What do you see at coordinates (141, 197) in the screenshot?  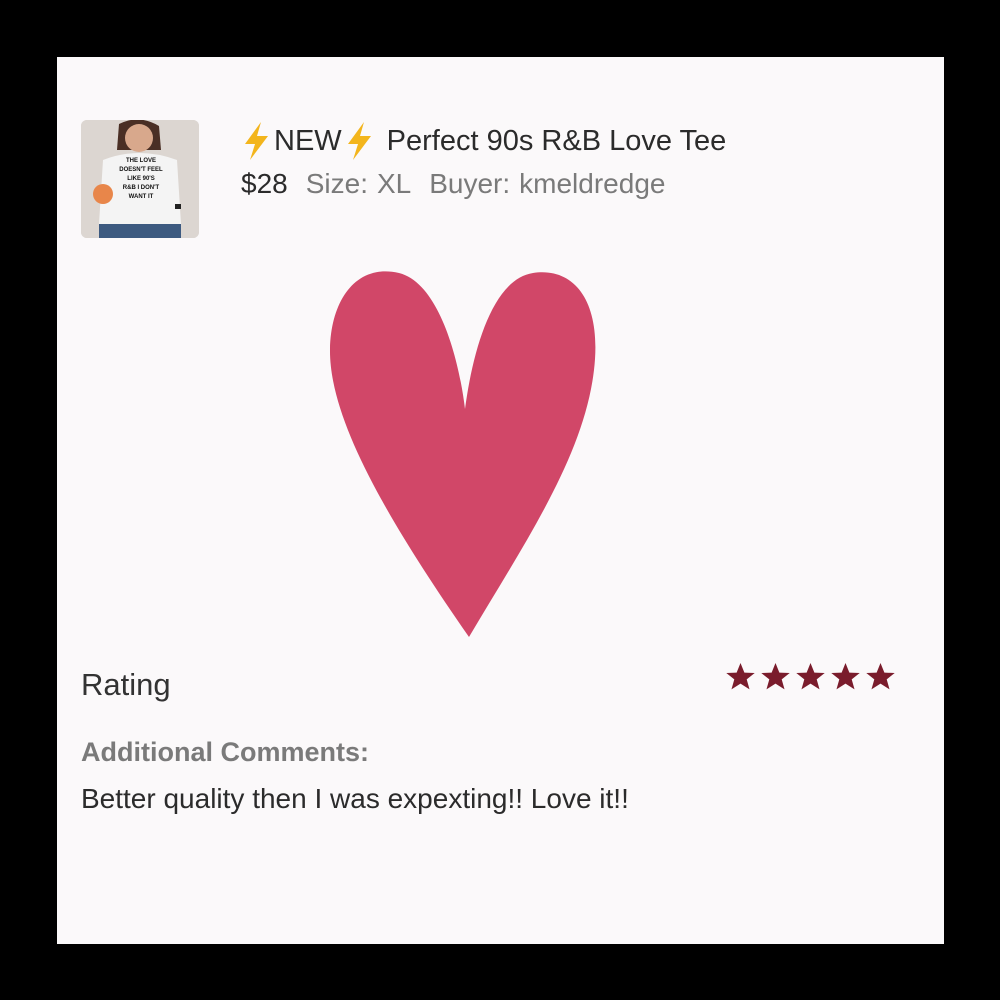 I see `thumbnail-shirt-text-5: WANT IT` at bounding box center [141, 197].